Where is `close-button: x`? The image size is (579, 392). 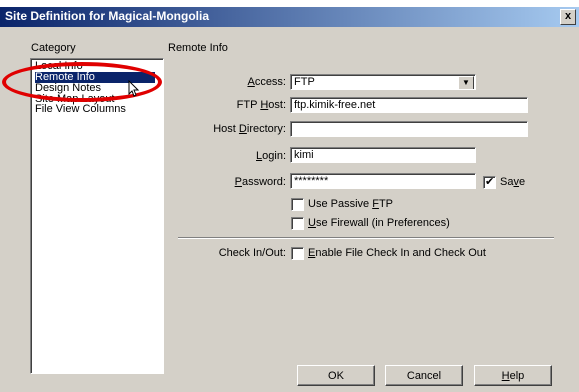 close-button: x is located at coordinates (568, 17).